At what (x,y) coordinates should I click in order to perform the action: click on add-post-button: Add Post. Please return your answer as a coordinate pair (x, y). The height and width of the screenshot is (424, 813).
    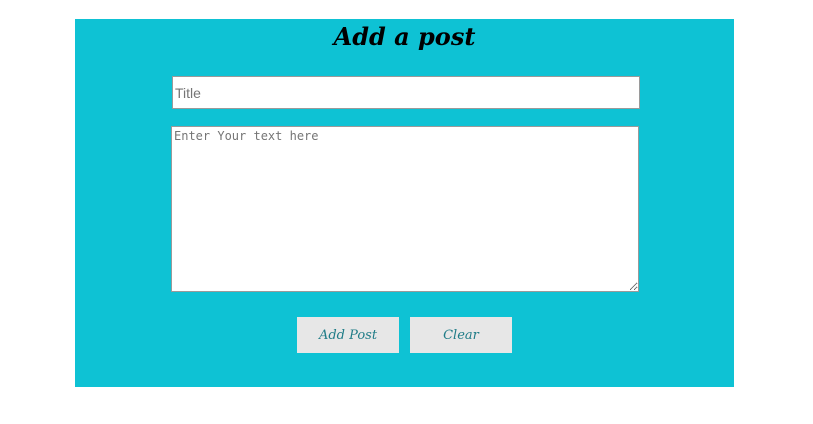
    Looking at the image, I should click on (348, 335).